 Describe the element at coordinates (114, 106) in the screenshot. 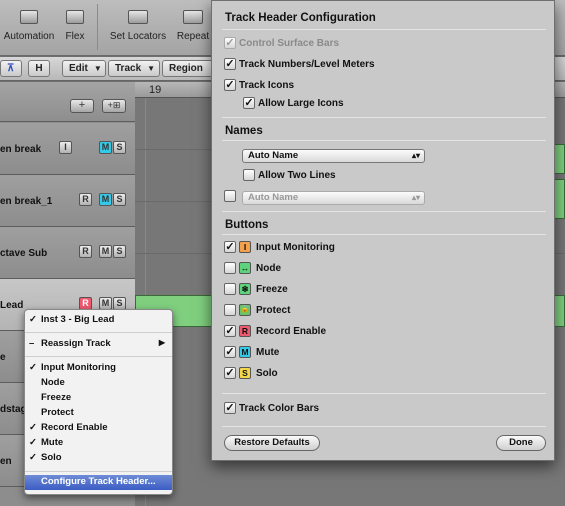

I see `add-multiple-tracks-button: +⊞` at that location.